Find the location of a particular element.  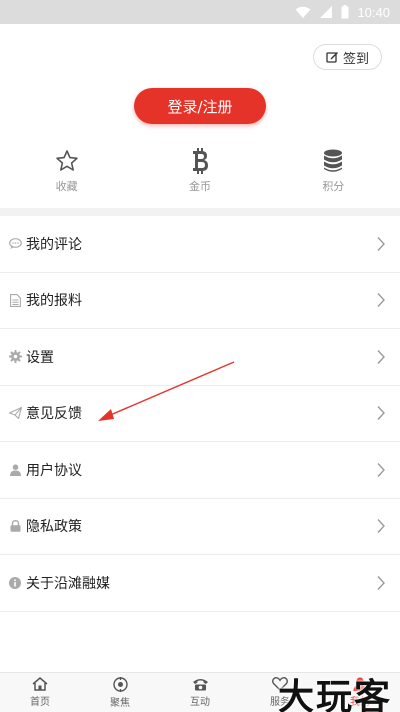

home-icon is located at coordinates (40, 684).